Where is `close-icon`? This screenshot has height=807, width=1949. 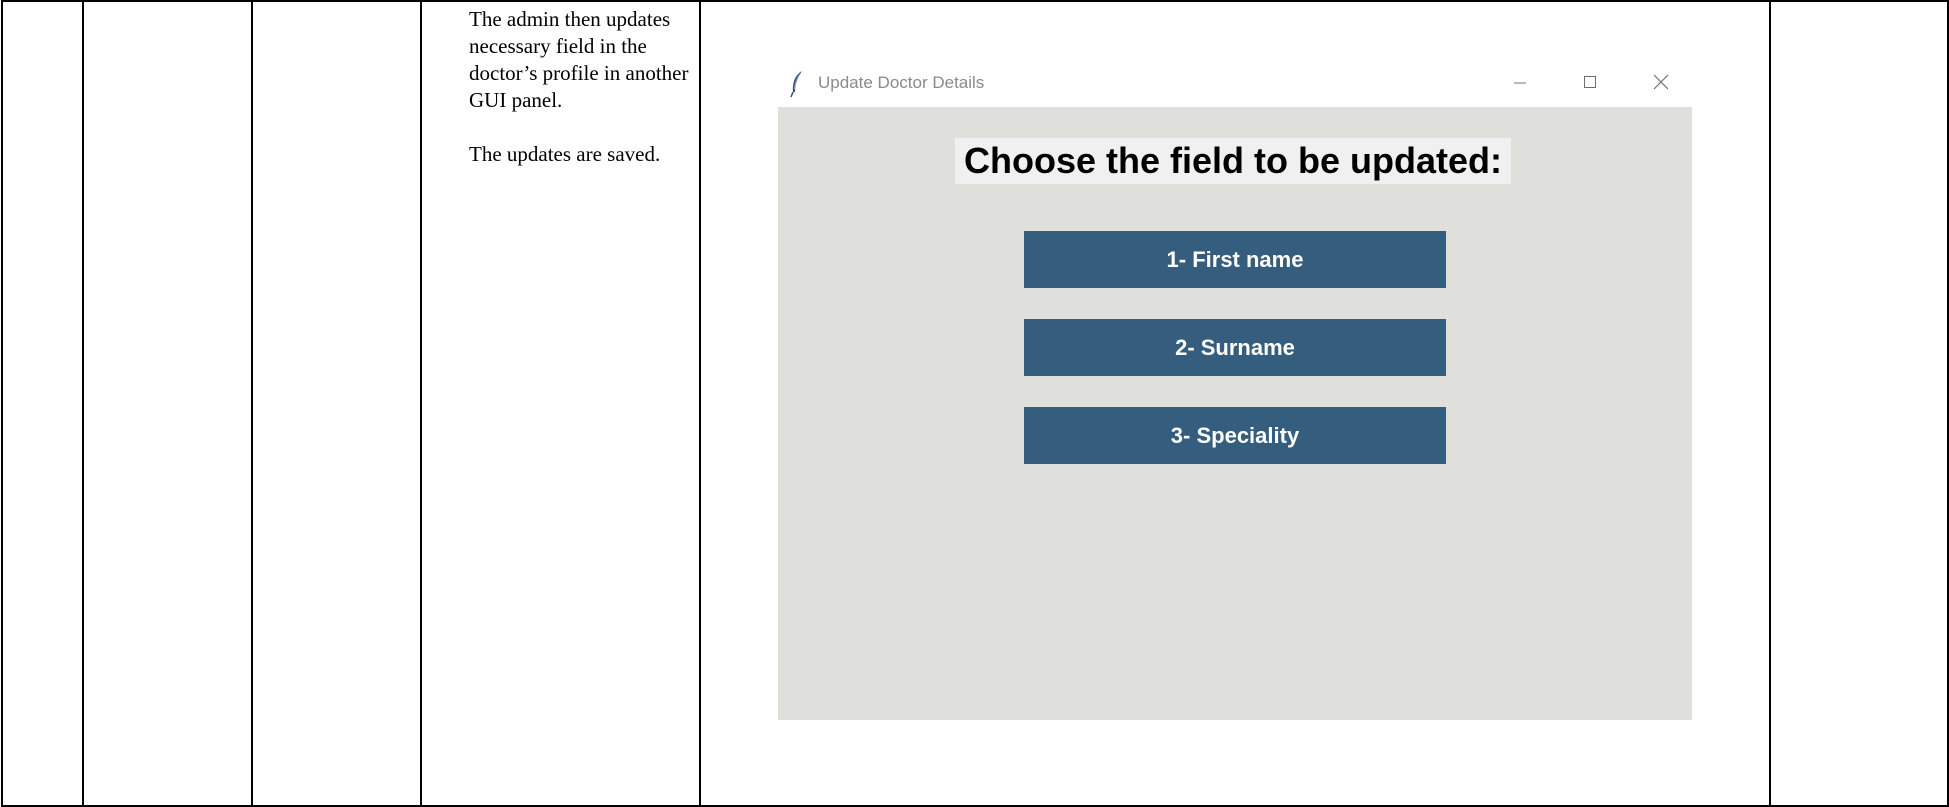 close-icon is located at coordinates (1661, 82).